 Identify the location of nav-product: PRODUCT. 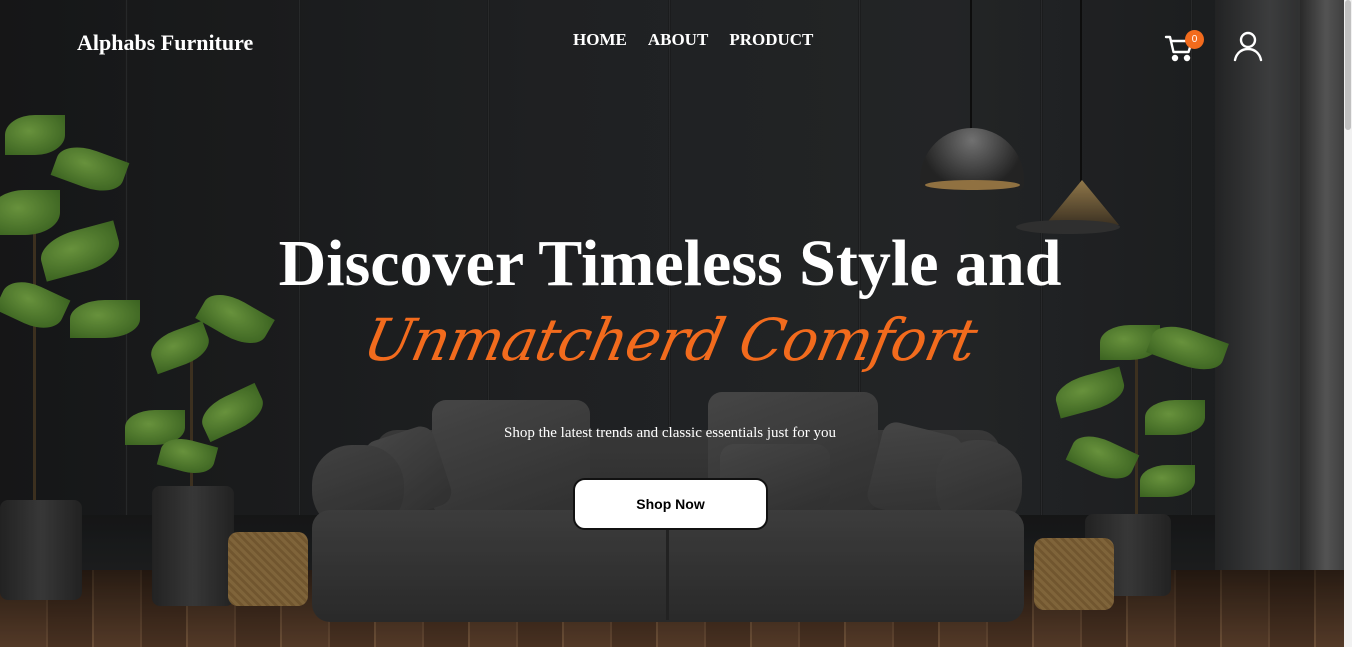
(771, 40).